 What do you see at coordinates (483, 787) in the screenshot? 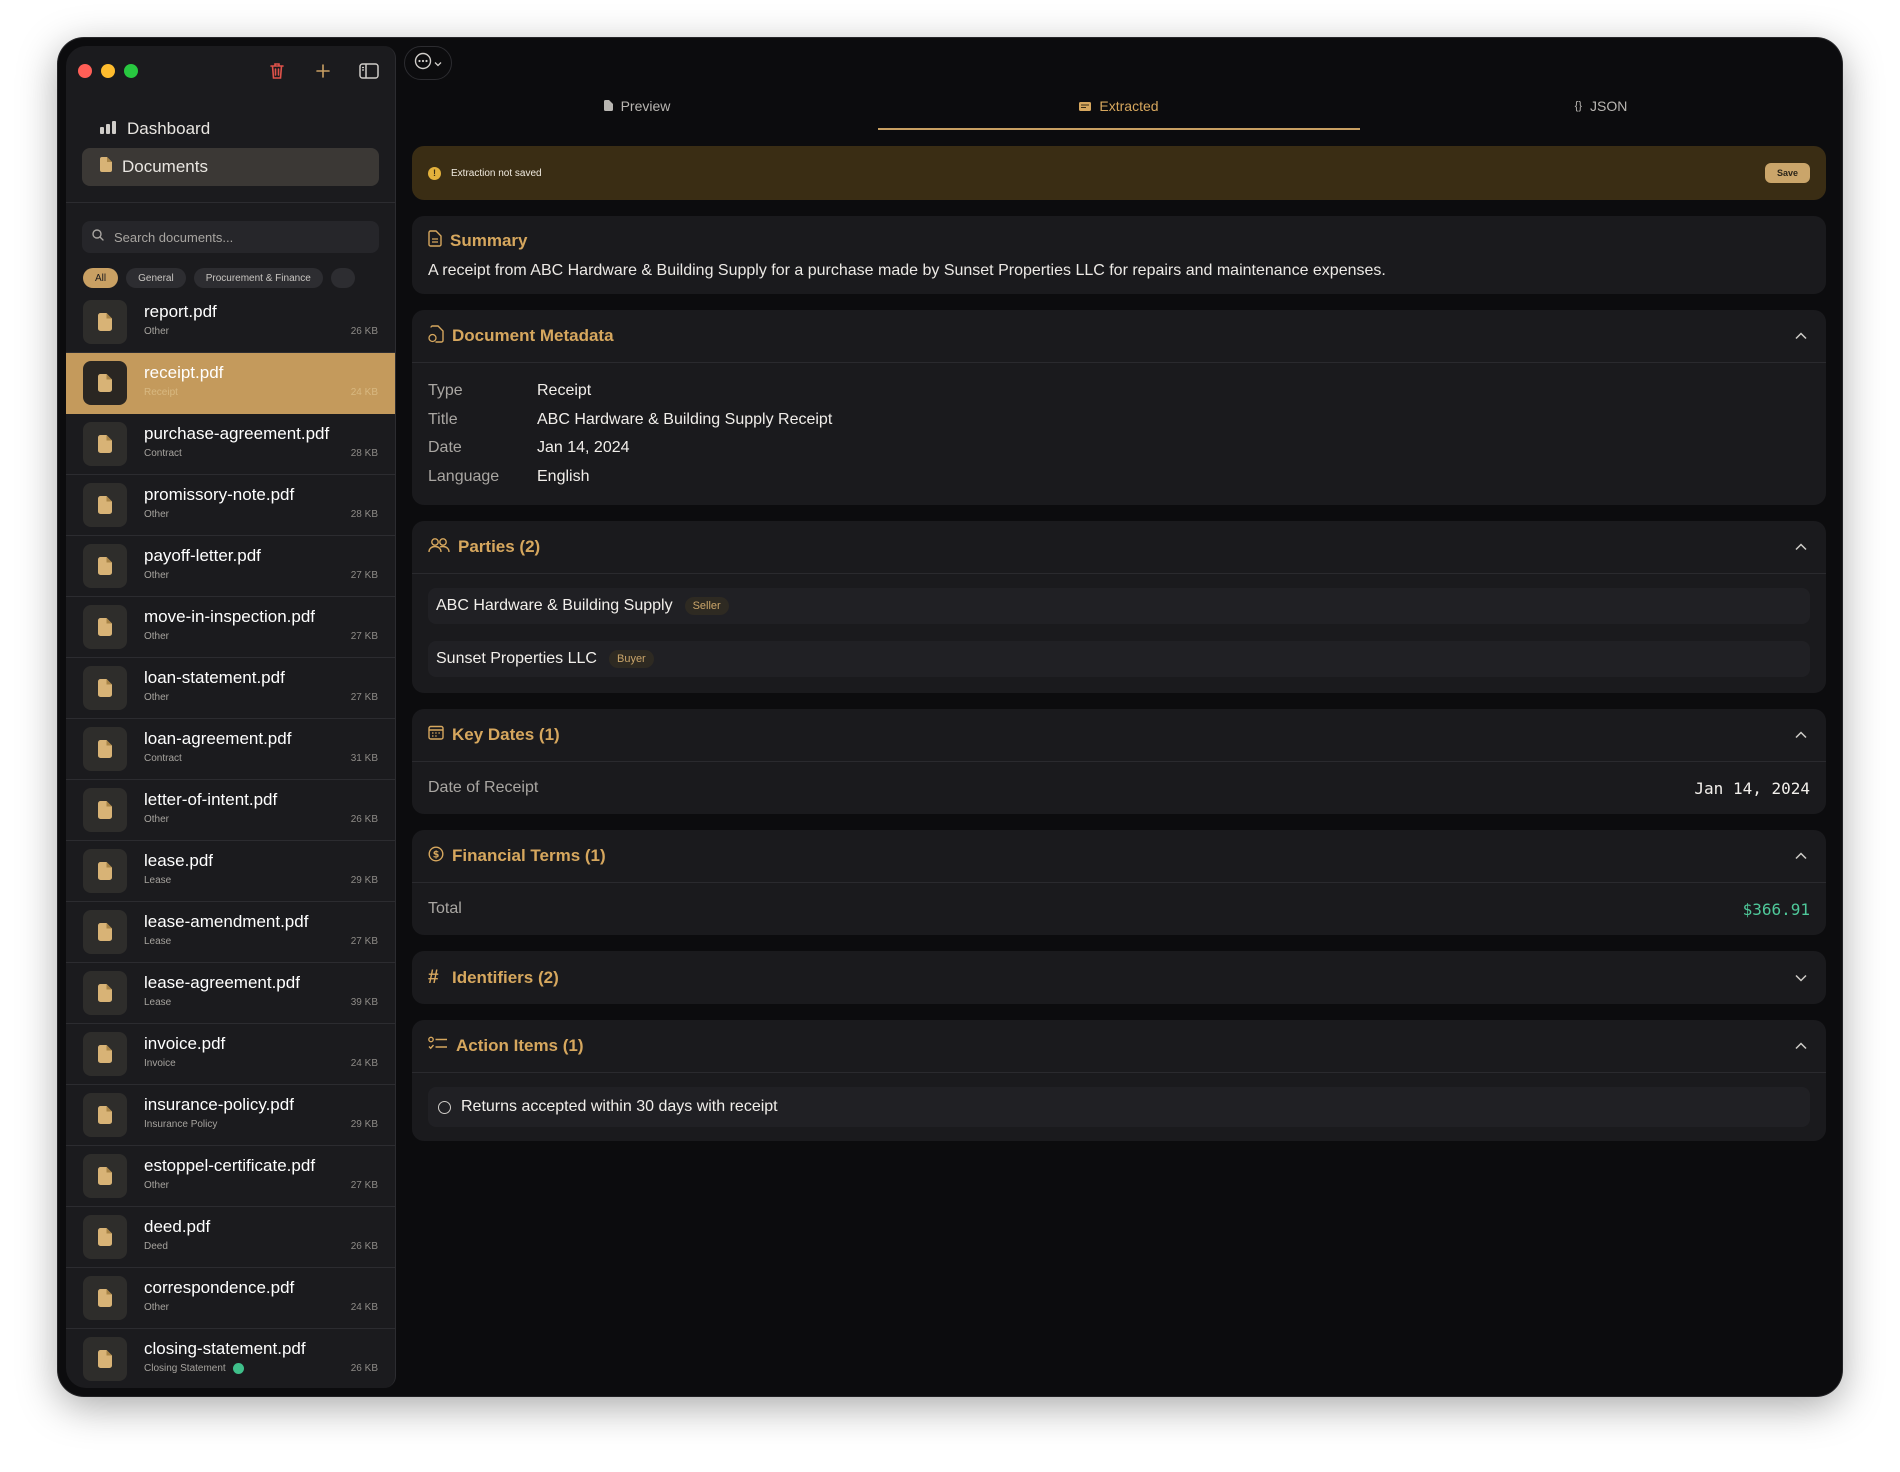
I see `key-date-label: Date of Receipt` at bounding box center [483, 787].